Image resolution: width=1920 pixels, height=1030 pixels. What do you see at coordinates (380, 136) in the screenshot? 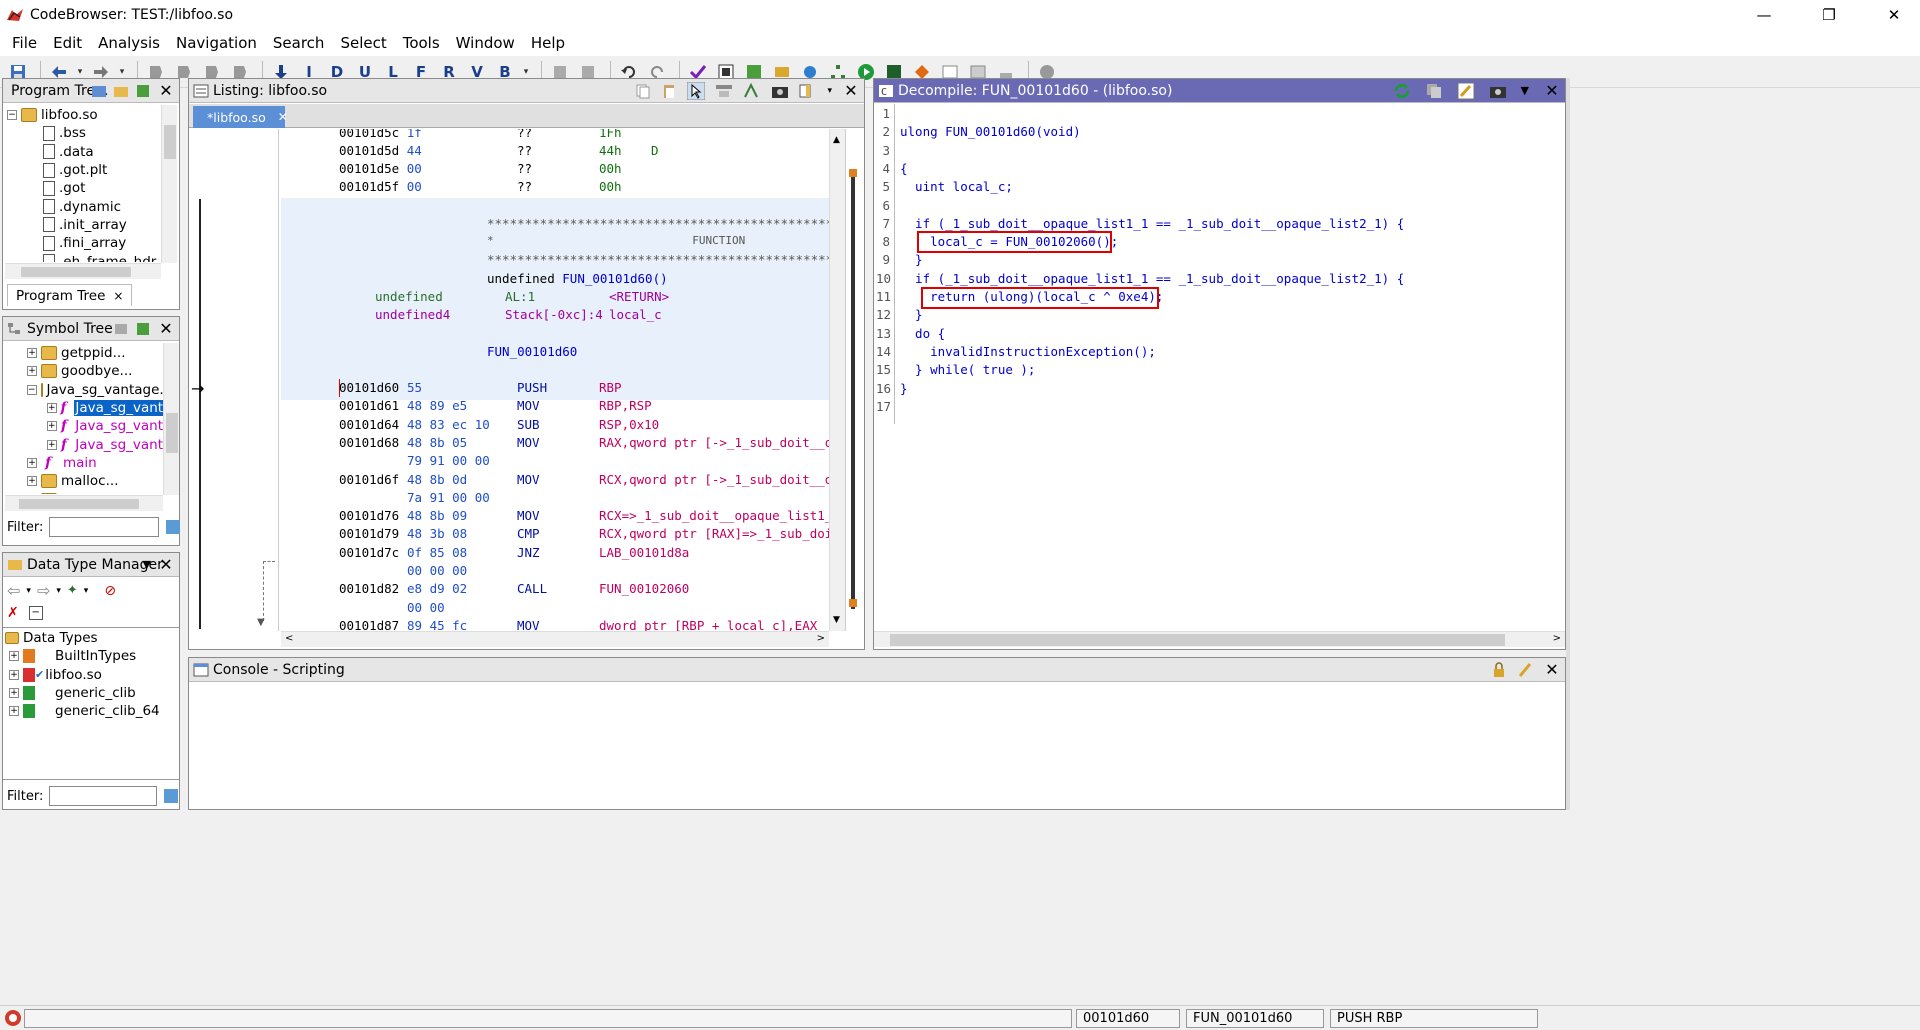
I see `listing-row: 00101d5c 1f` at bounding box center [380, 136].